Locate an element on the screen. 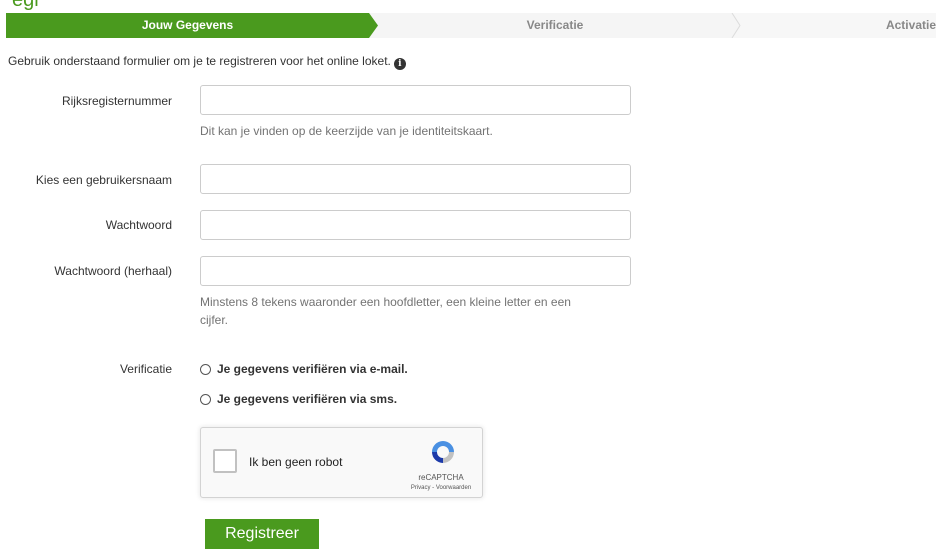 The height and width of the screenshot is (549, 936). label-wachtwoord: Wachtwoord is located at coordinates (138, 225).